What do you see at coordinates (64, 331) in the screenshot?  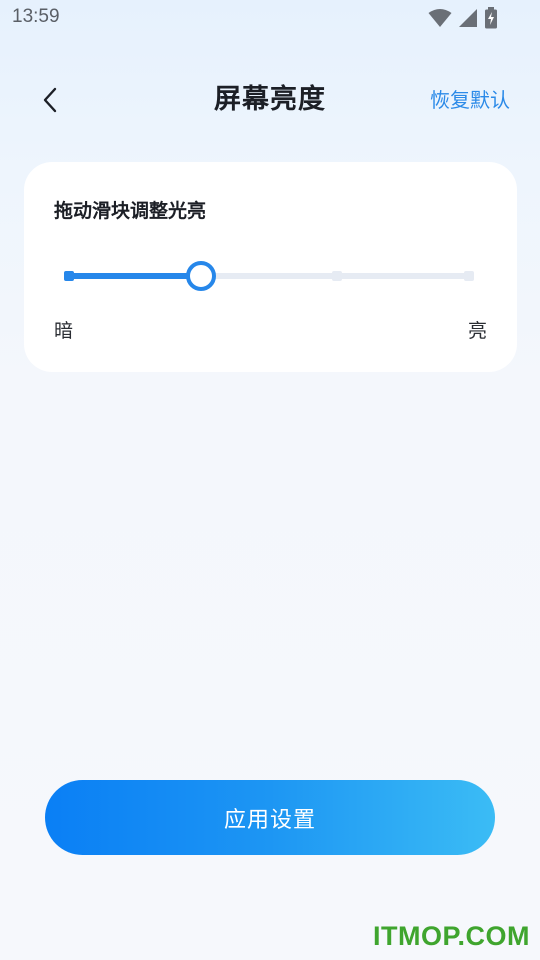 I see `slider-min-label: 暗` at bounding box center [64, 331].